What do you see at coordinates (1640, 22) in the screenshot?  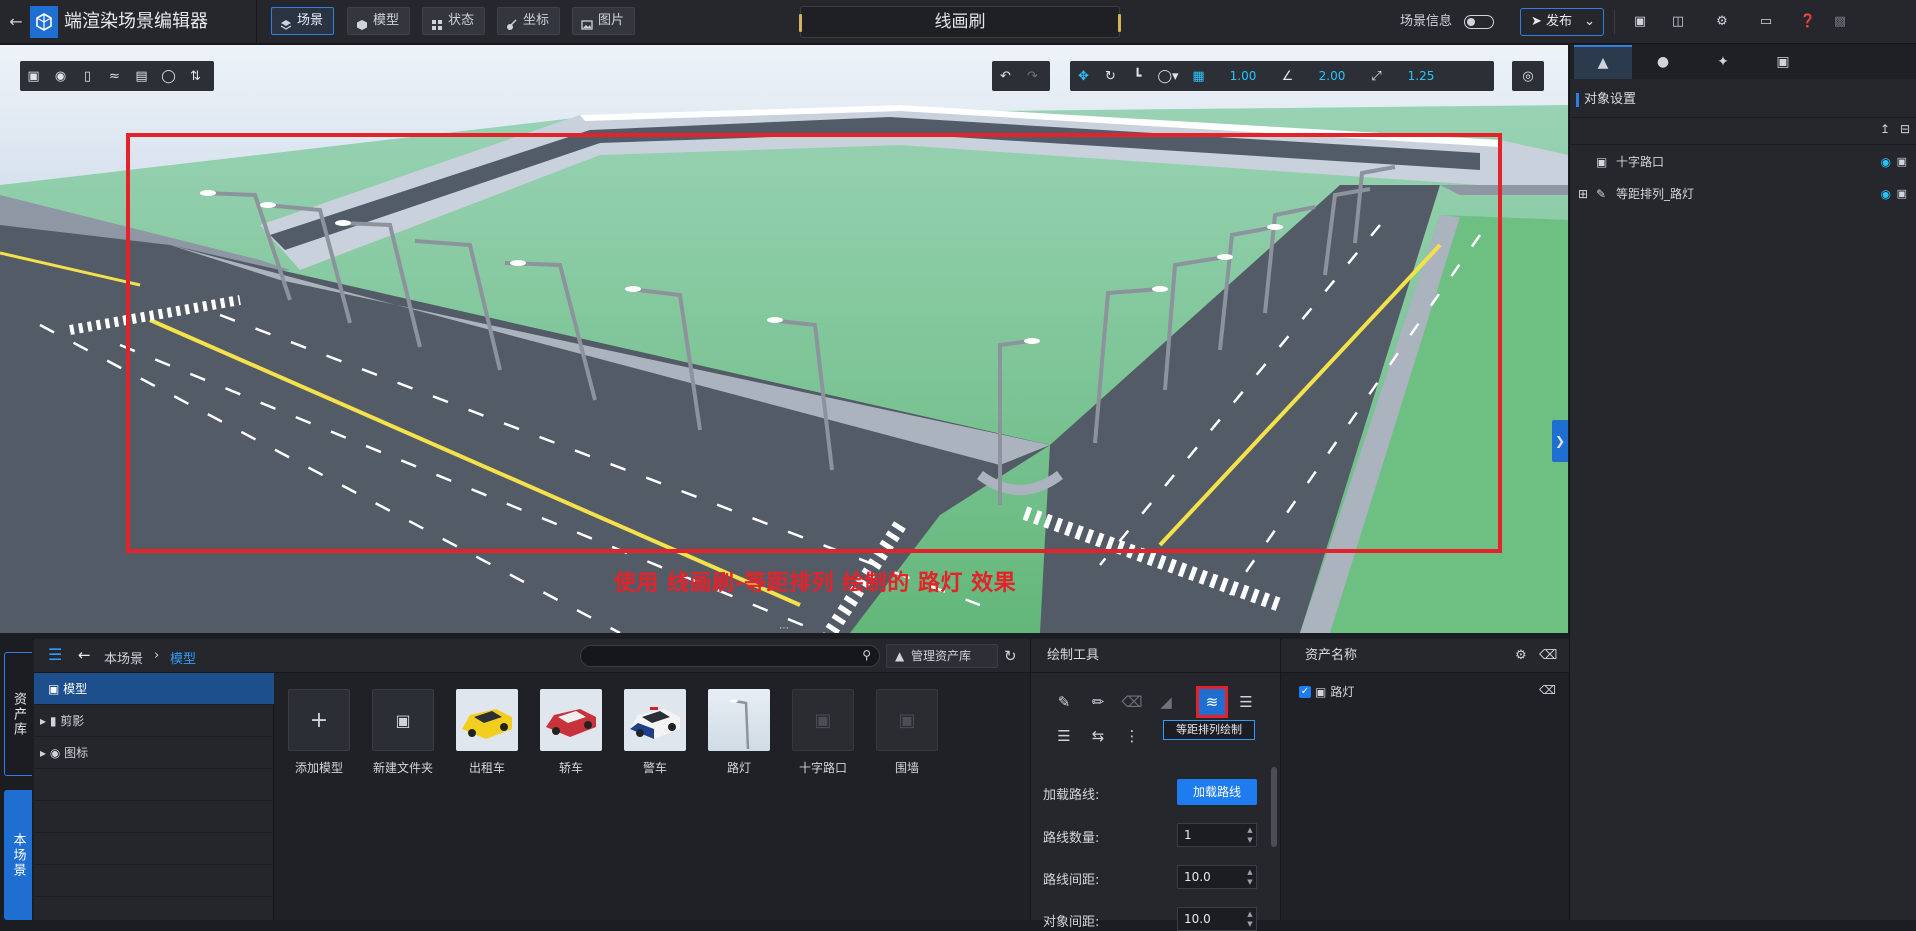 I see `save-icon: ▣` at bounding box center [1640, 22].